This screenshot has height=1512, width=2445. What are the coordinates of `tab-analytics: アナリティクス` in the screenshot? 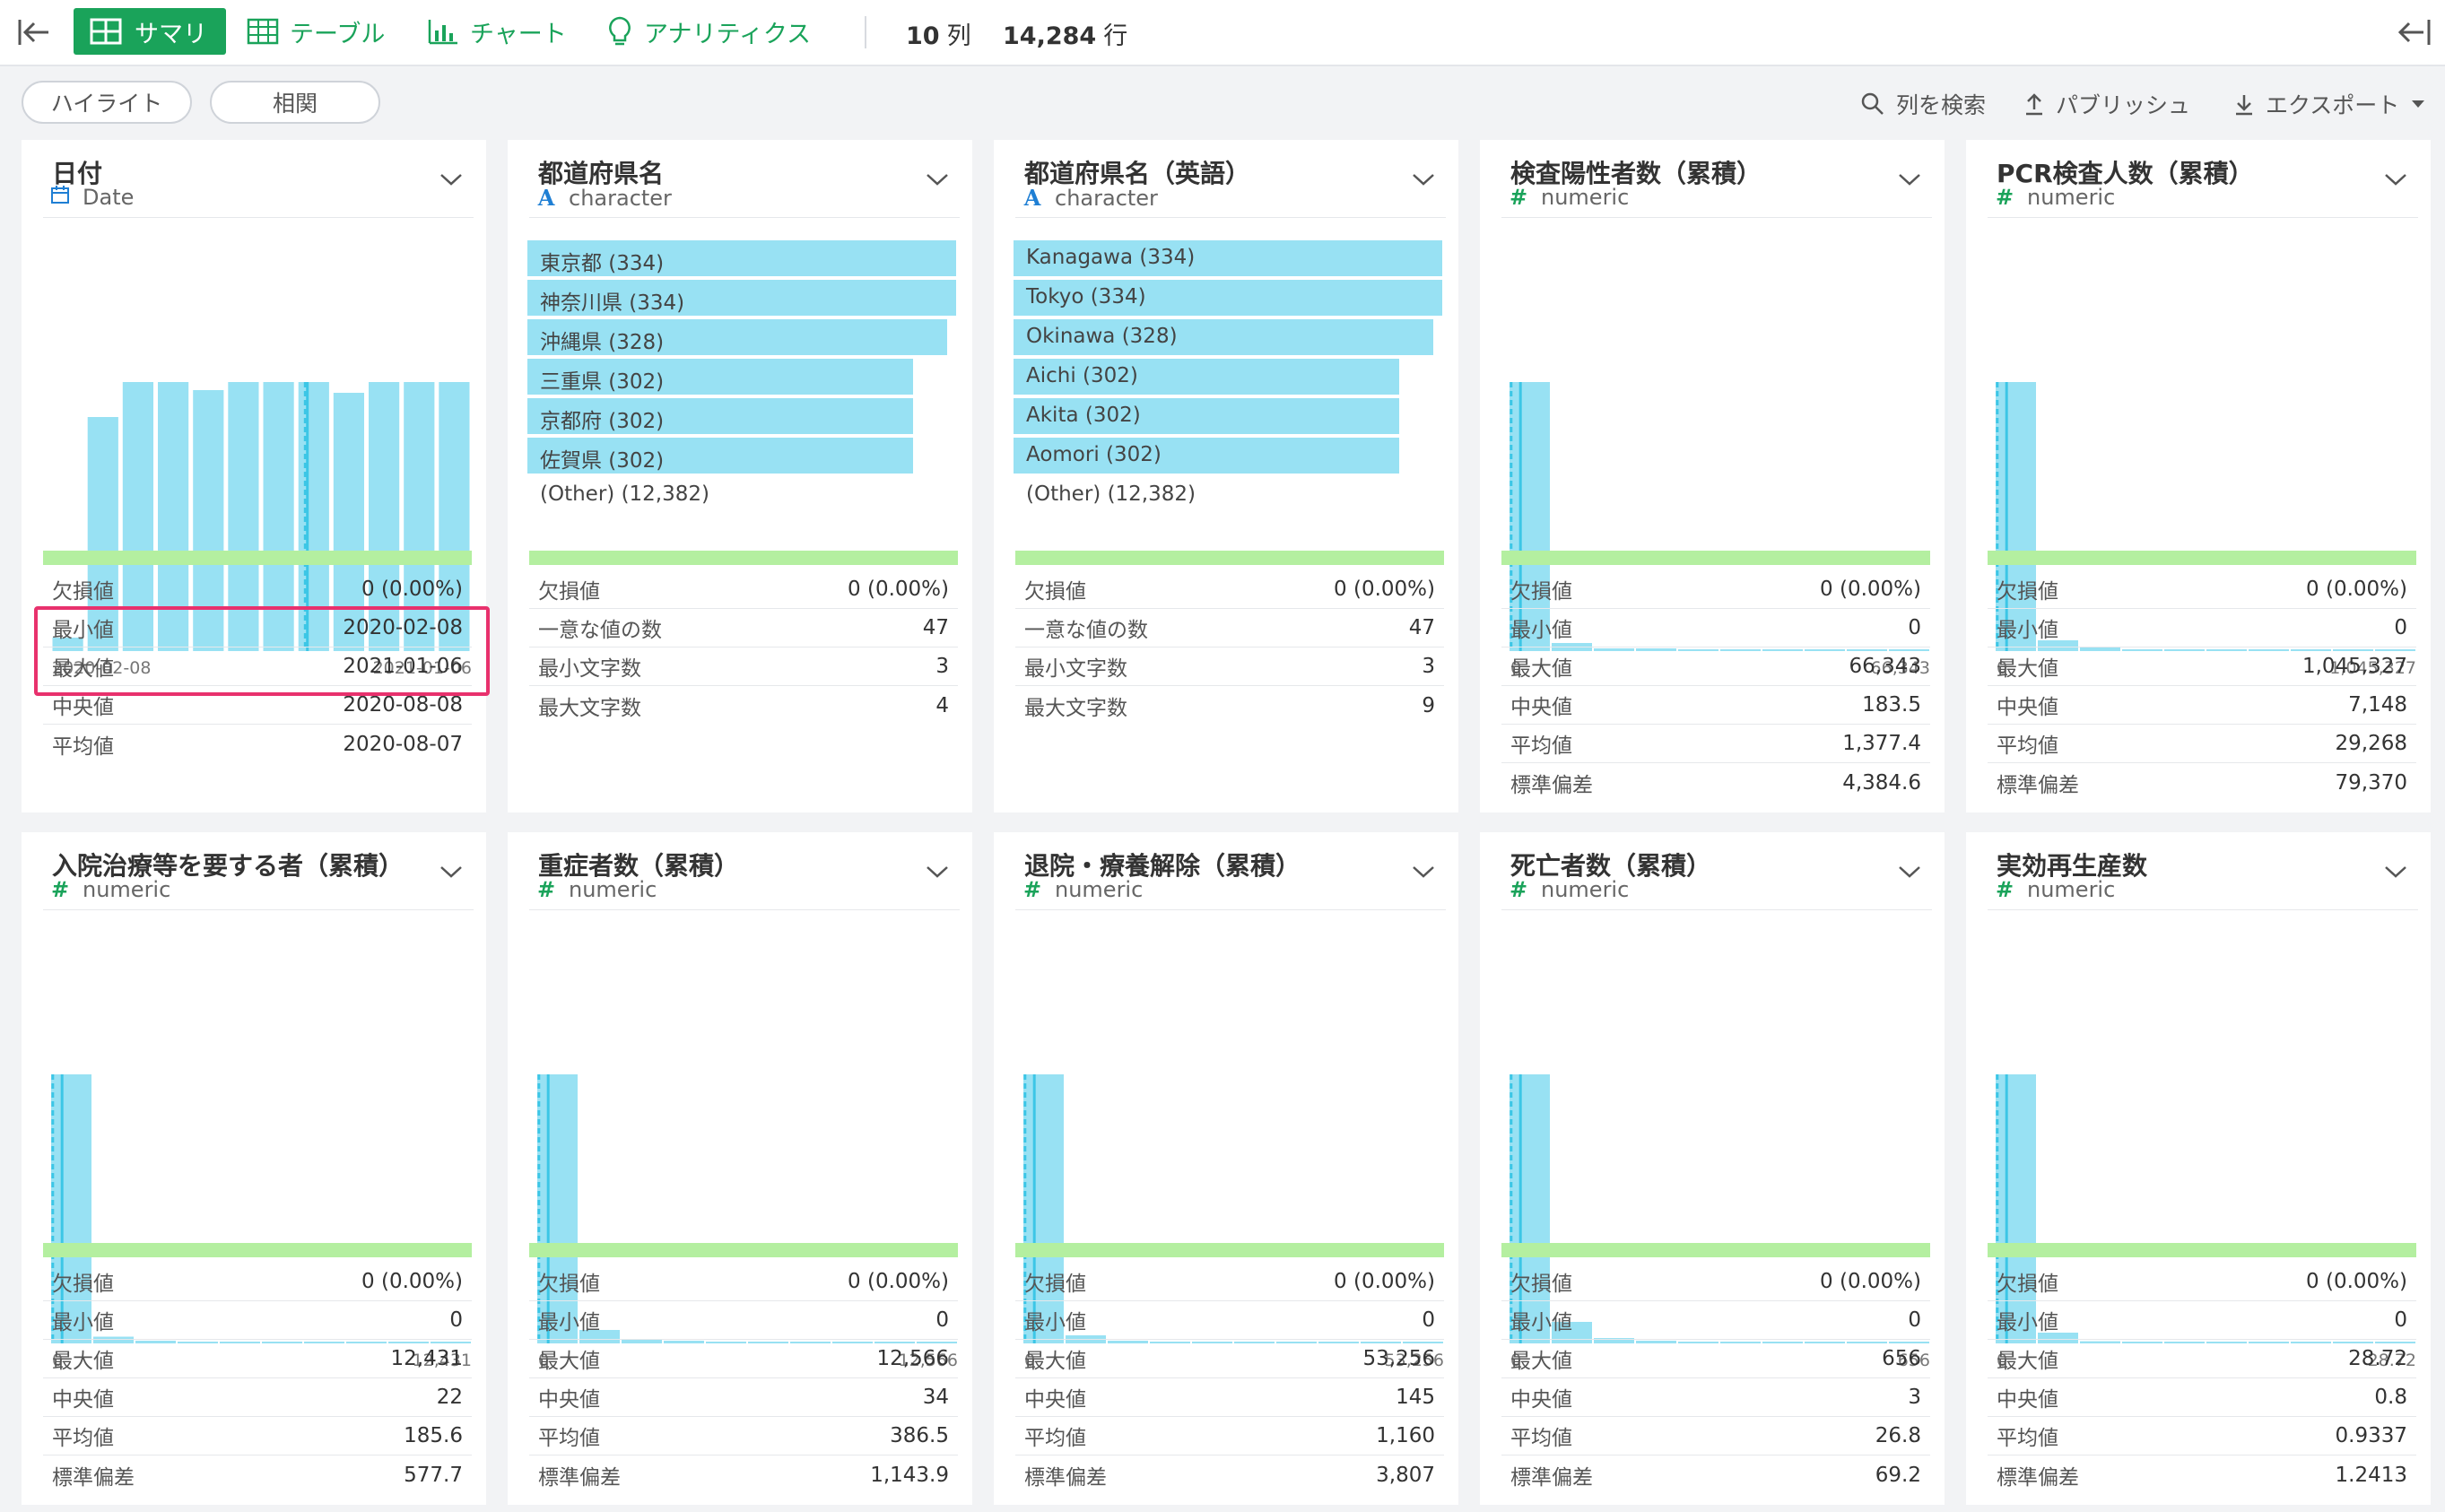 It's located at (708, 31).